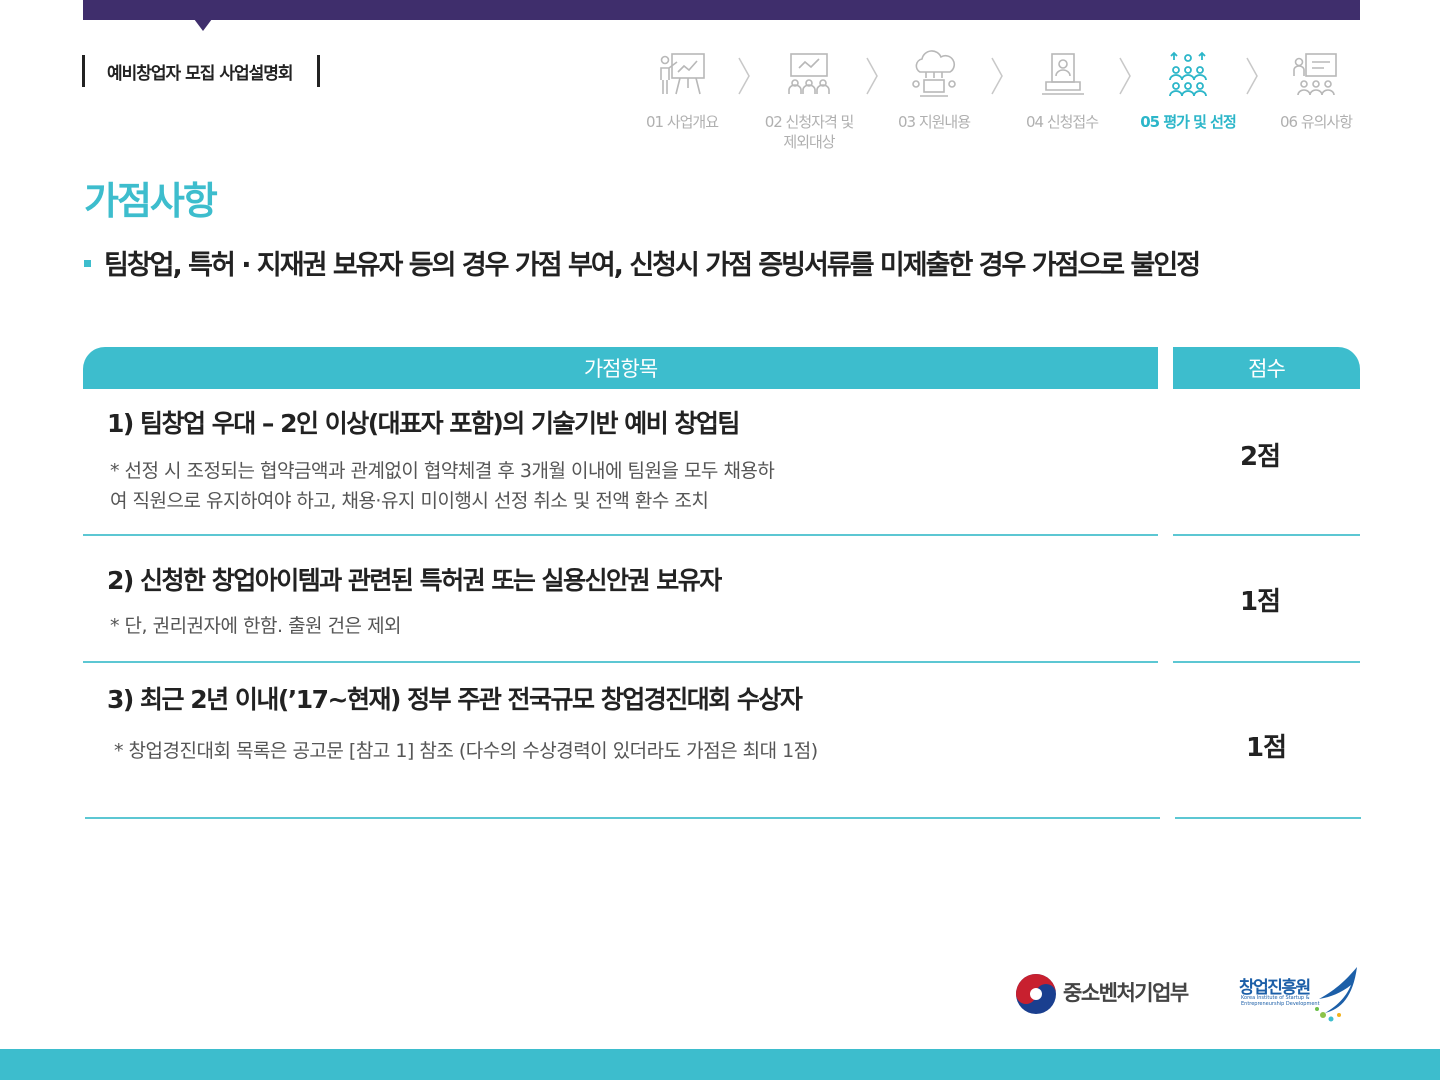 The width and height of the screenshot is (1440, 1080). I want to click on row-1-title: 1) 팀창업 우대 – 2인 이상(대표자 포함)의 기술기반 예비 창업팀, so click(423, 423).